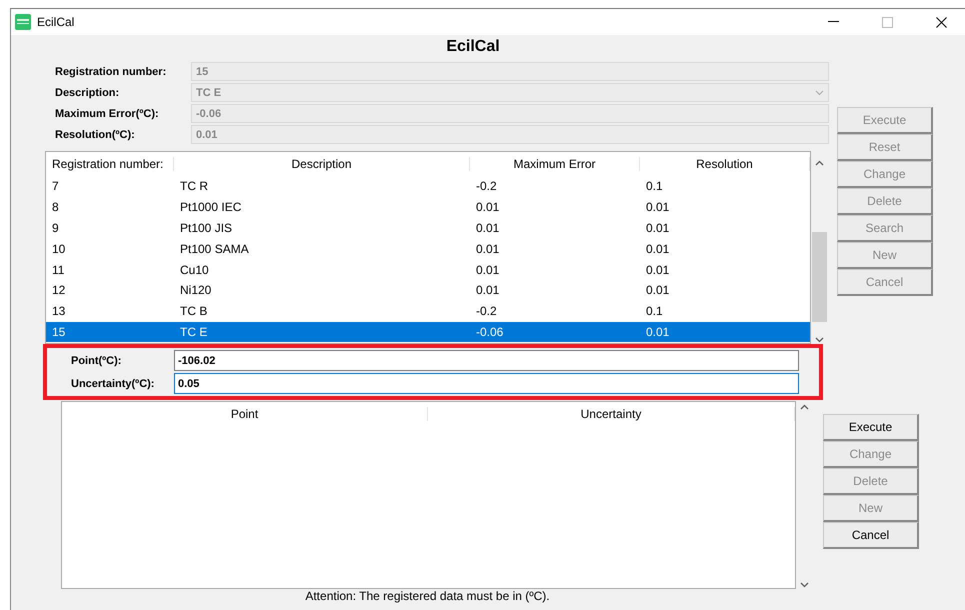  What do you see at coordinates (58, 290) in the screenshot?
I see `table-cell-text: 12` at bounding box center [58, 290].